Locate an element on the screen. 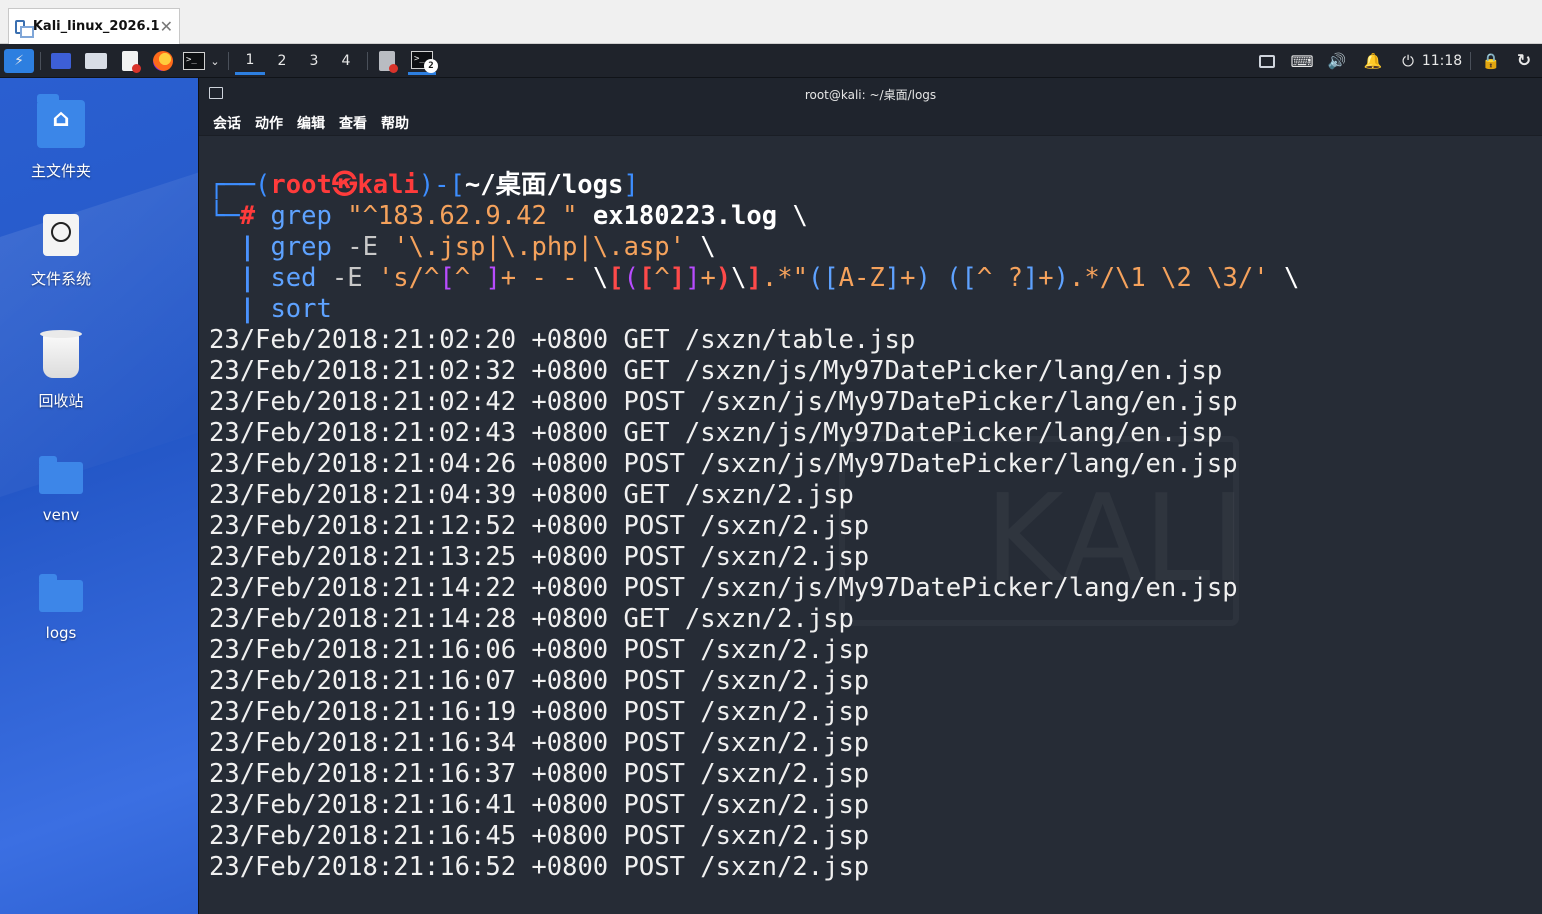  power-manager-icon: ⏻ is located at coordinates (1408, 61).